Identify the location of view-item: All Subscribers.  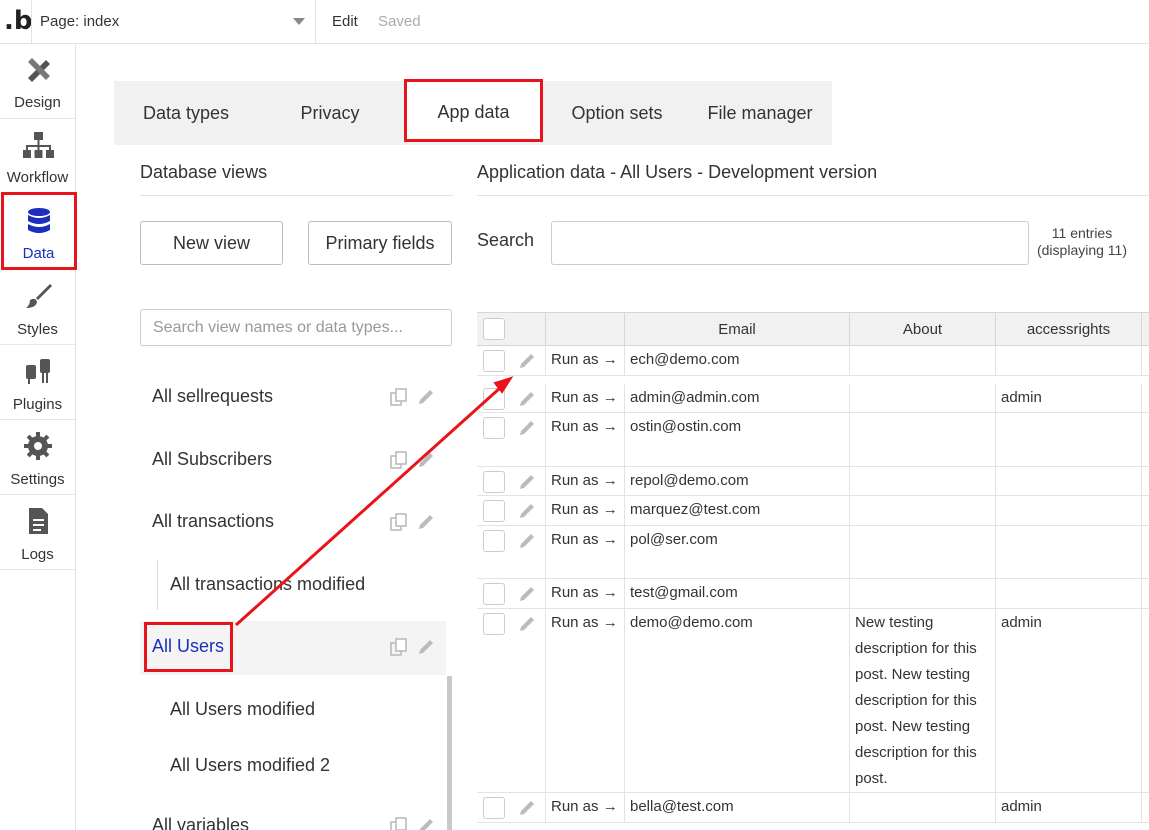
(293, 461).